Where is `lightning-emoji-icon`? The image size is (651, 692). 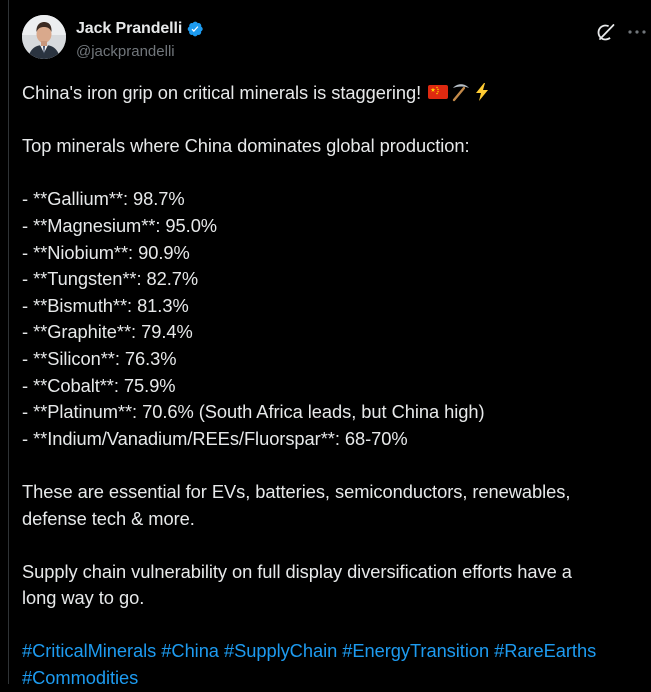
lightning-emoji-icon is located at coordinates (482, 92).